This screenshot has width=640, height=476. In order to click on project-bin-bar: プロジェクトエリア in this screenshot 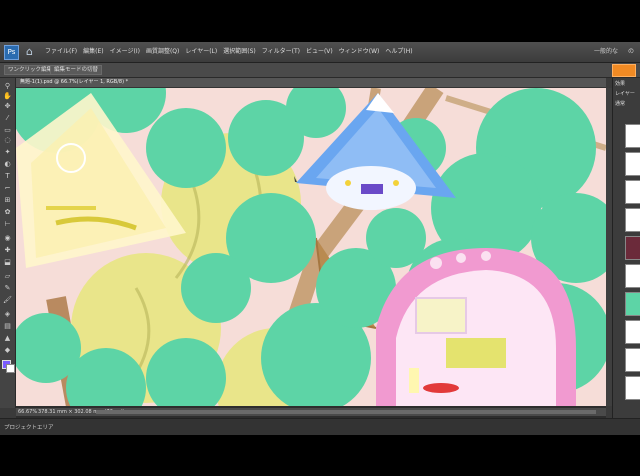, I will do `click(320, 426)`.